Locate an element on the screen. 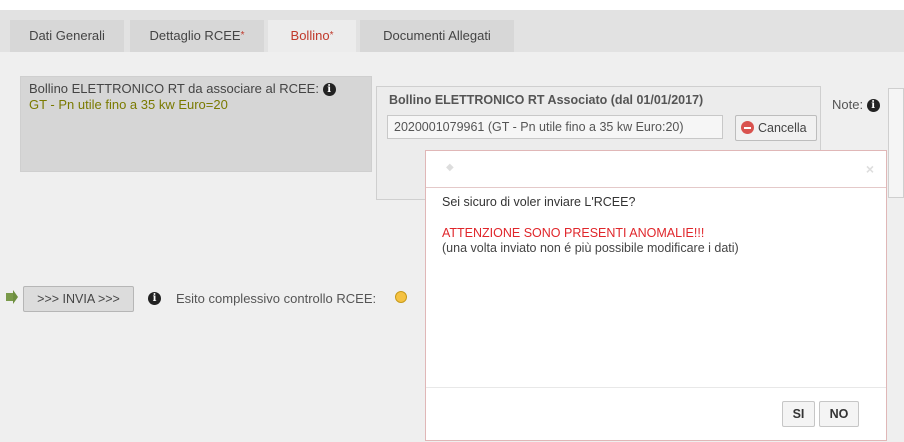 This screenshot has width=904, height=442. tab-label: Bollino is located at coordinates (310, 35).